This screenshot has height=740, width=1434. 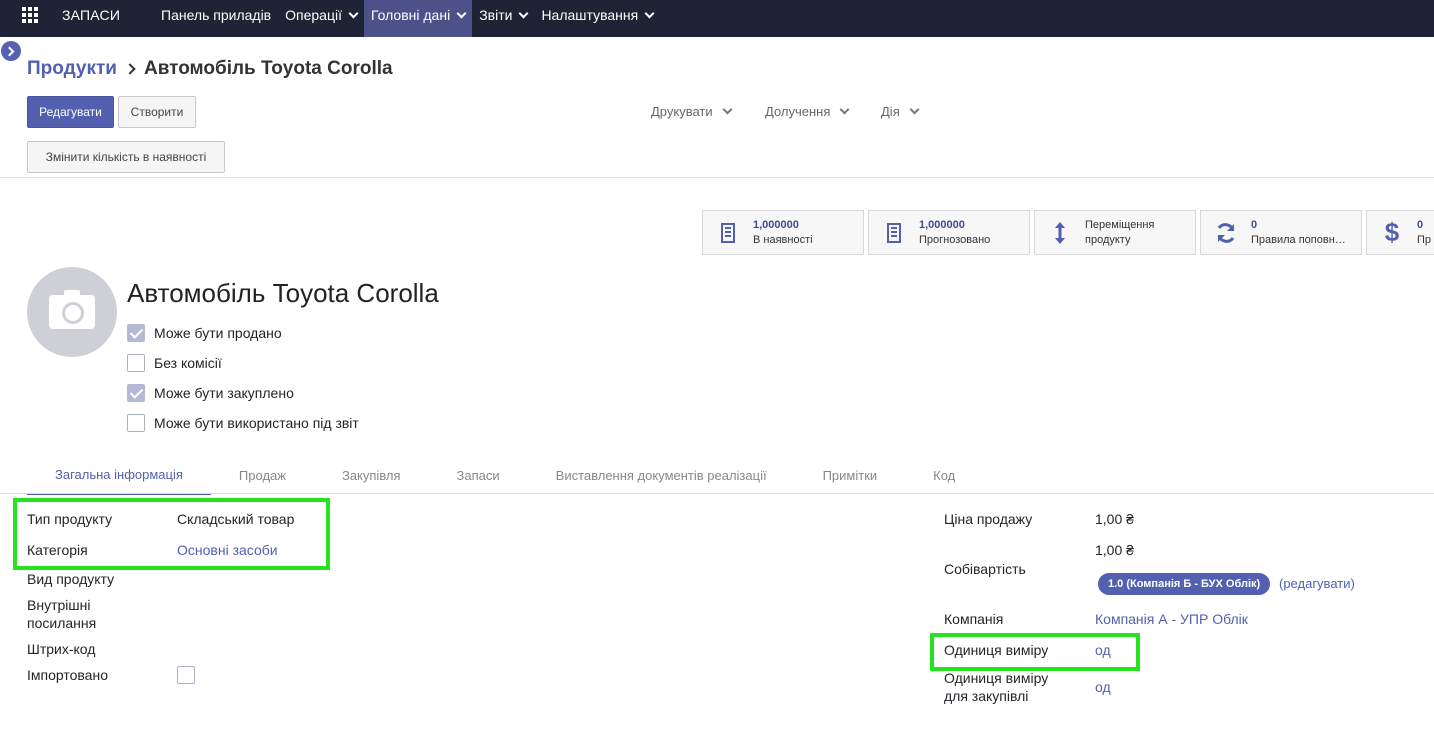 I want to click on internal-ref-label-2: посилання, so click(x=62, y=623).